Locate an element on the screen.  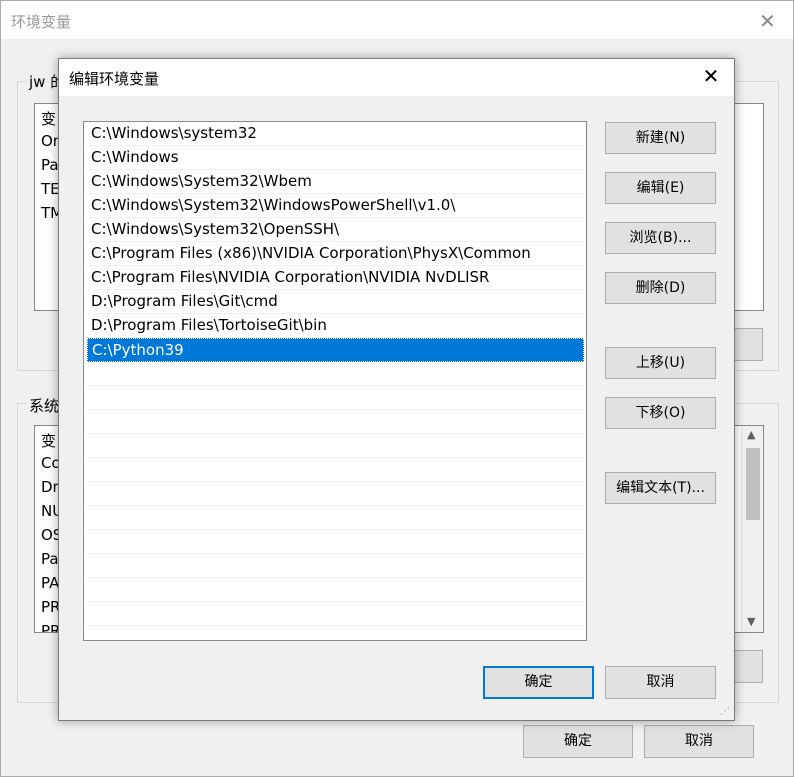
new-button: 新建(N) is located at coordinates (660, 138).